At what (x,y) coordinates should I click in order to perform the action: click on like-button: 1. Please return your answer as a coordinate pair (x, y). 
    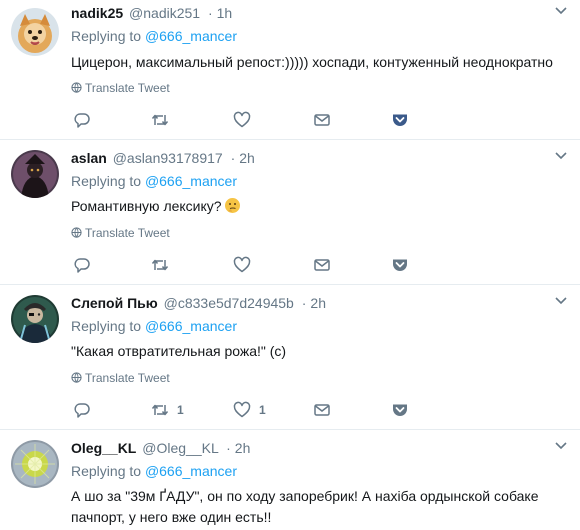
    Looking at the image, I should click on (249, 410).